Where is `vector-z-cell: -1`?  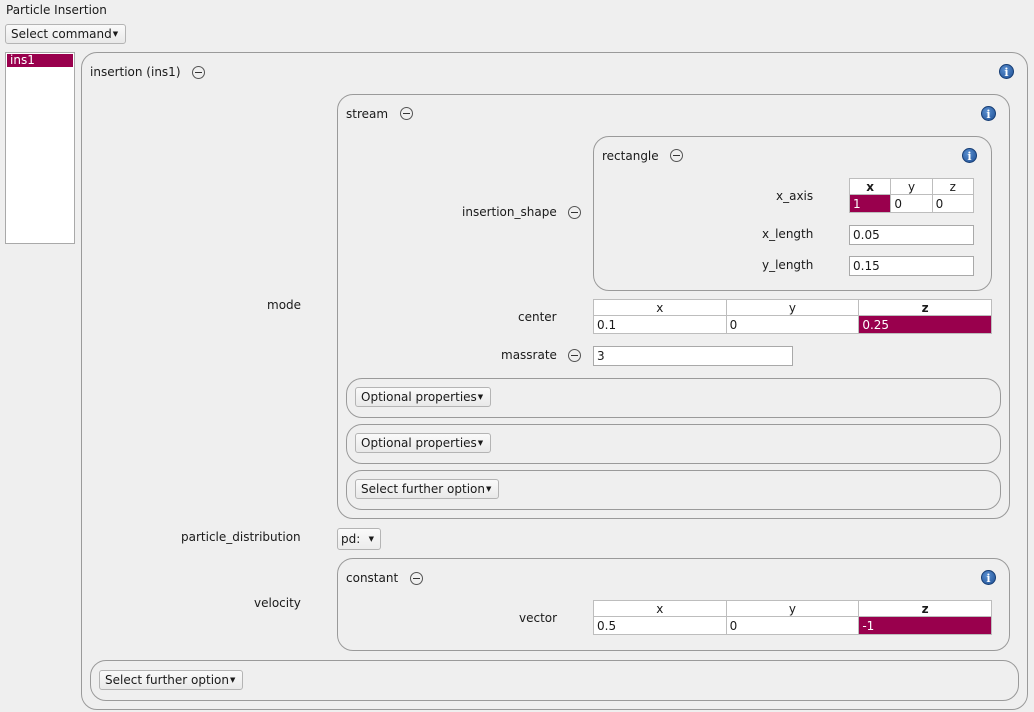
vector-z-cell: -1 is located at coordinates (925, 625).